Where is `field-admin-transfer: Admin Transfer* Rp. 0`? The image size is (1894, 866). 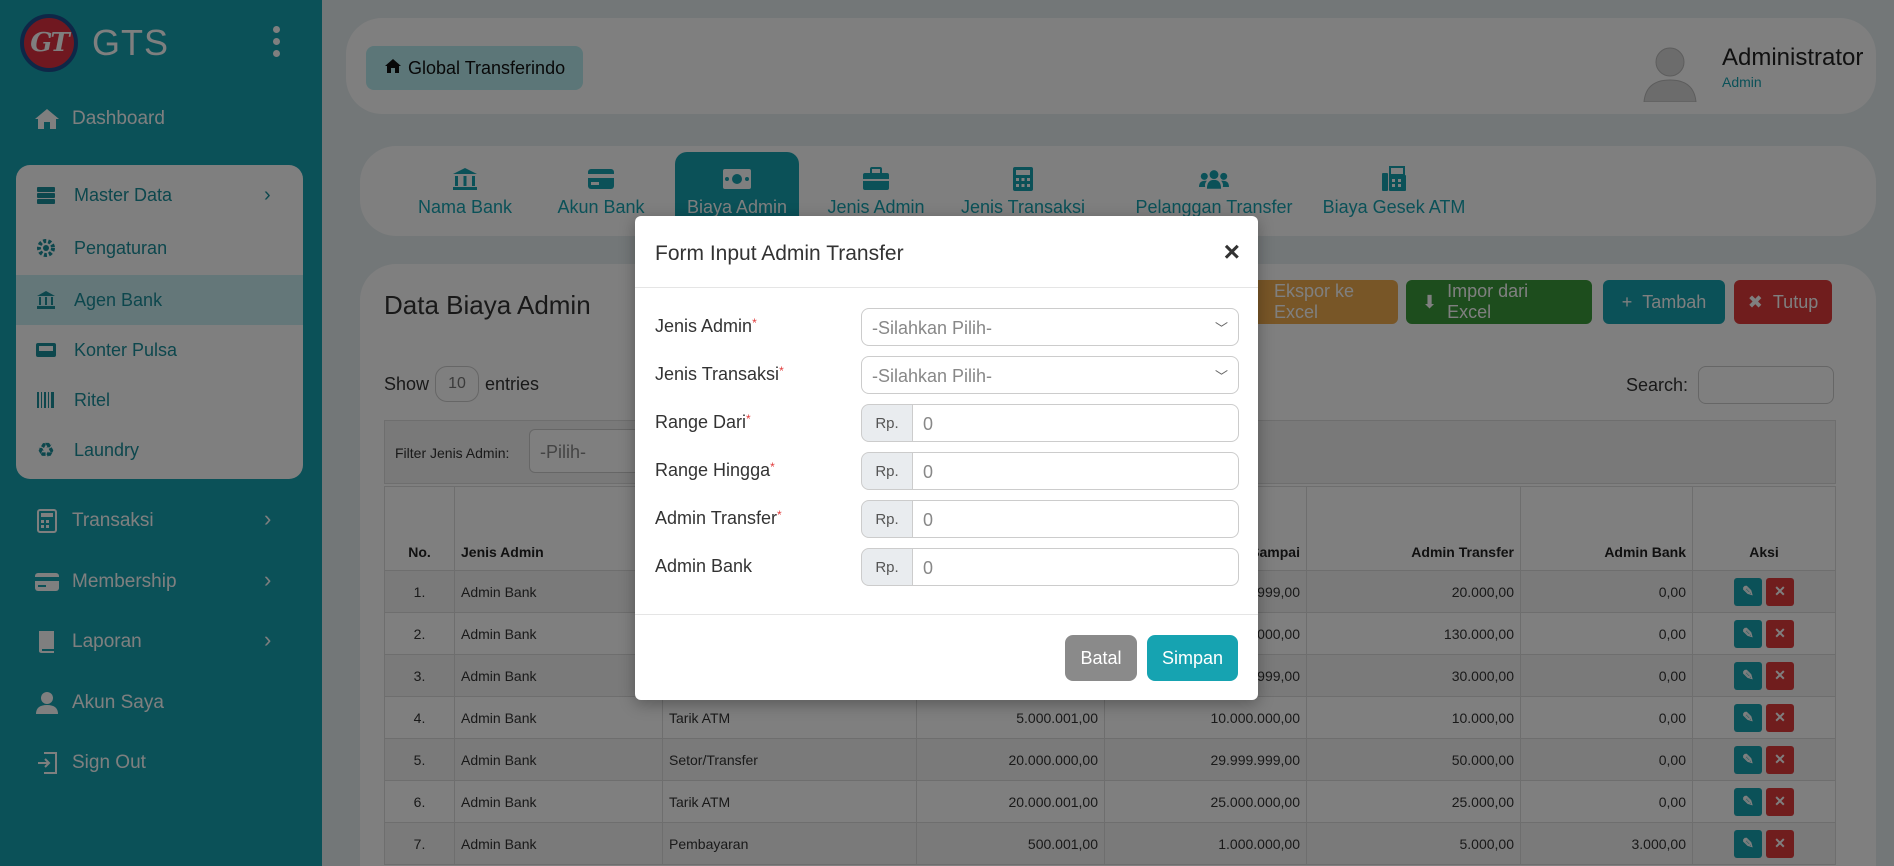
field-admin-transfer: Admin Transfer* Rp. 0 is located at coordinates (947, 520).